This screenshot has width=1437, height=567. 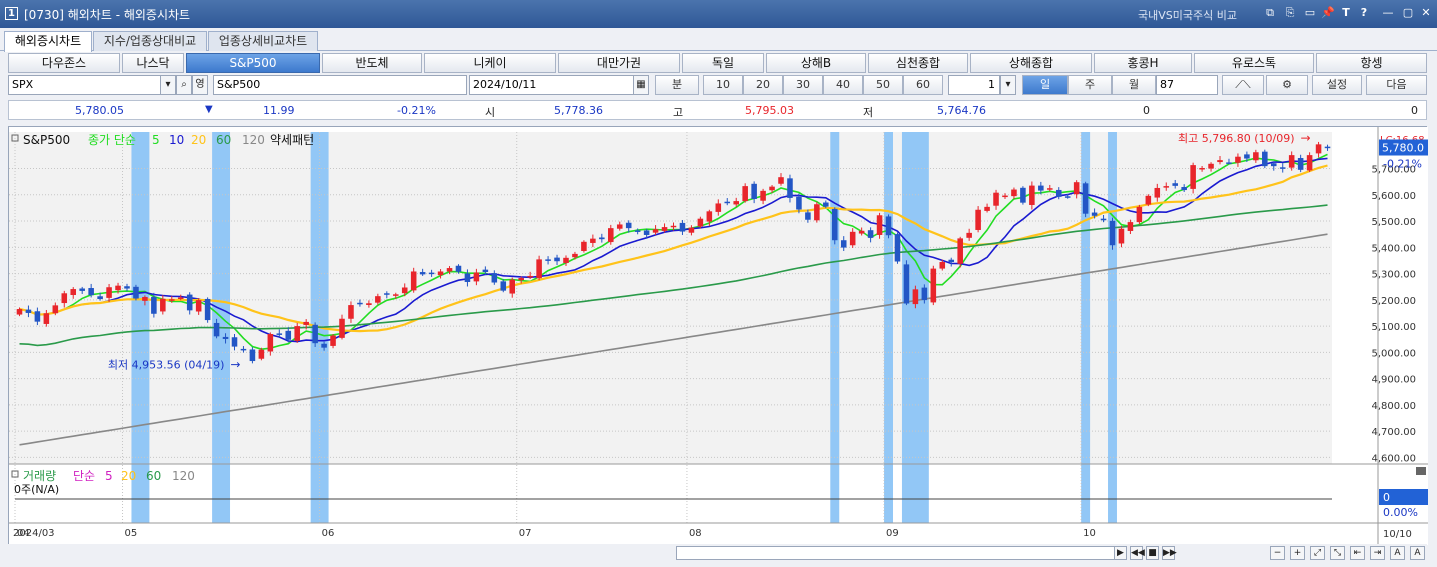 What do you see at coordinates (677, 85) in the screenshot?
I see `interval-minute-button: 분` at bounding box center [677, 85].